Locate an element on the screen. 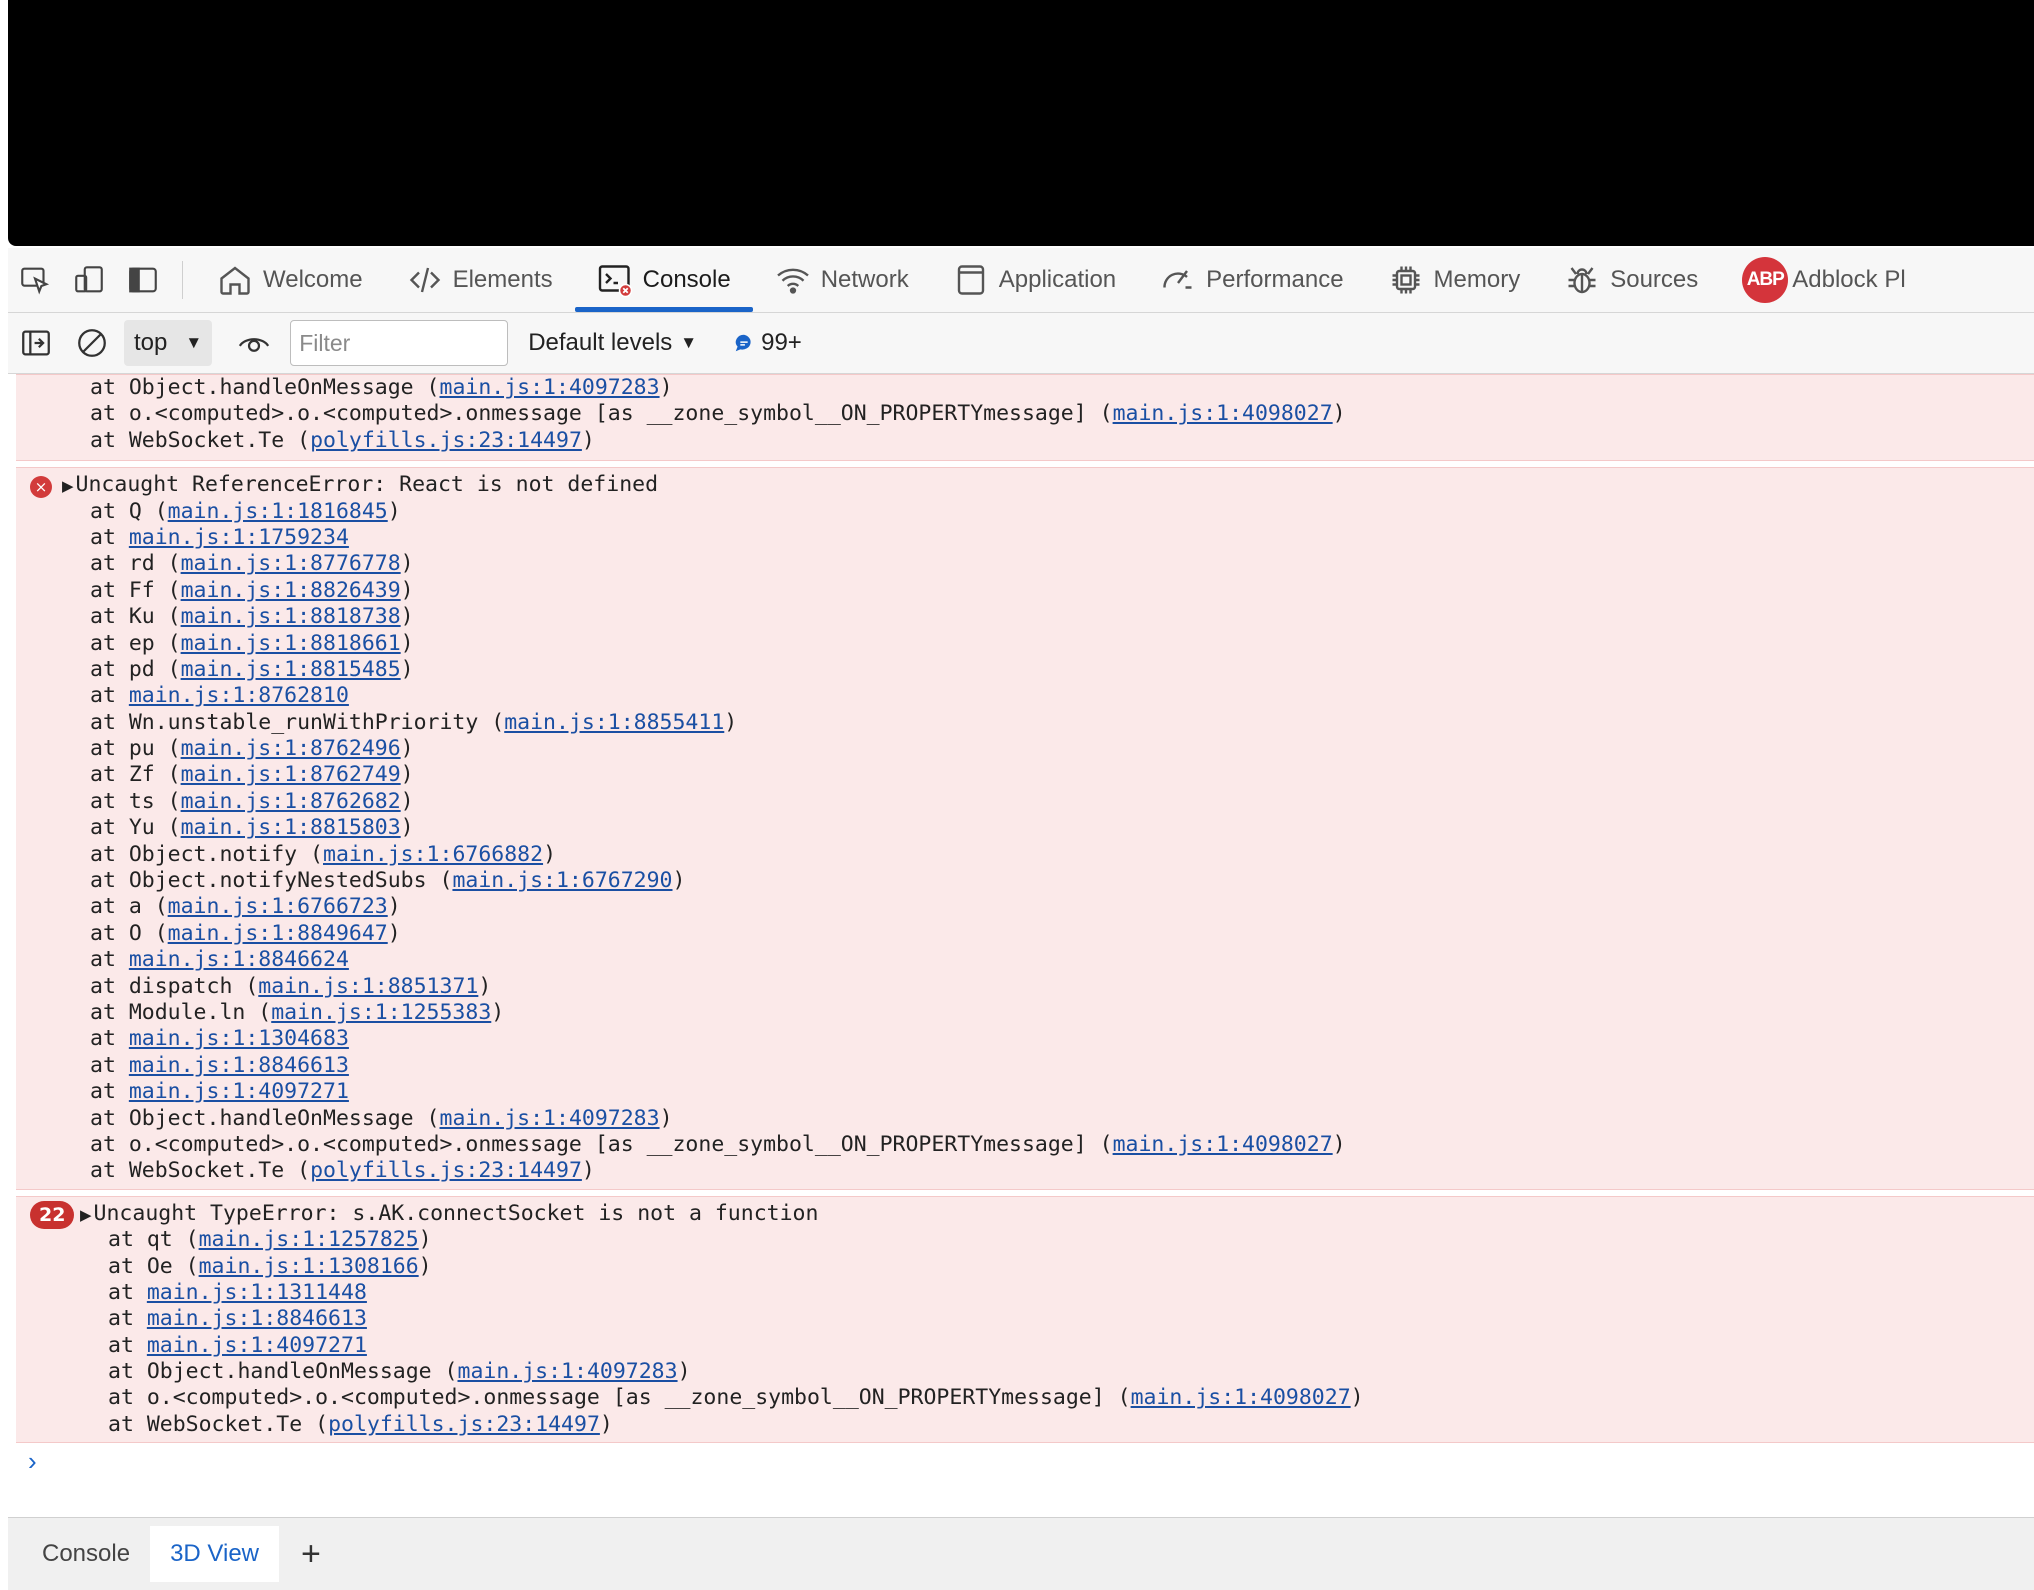 This screenshot has height=1590, width=2034. frame-text: at Object.notifyNestedSubs ( is located at coordinates (271, 881).